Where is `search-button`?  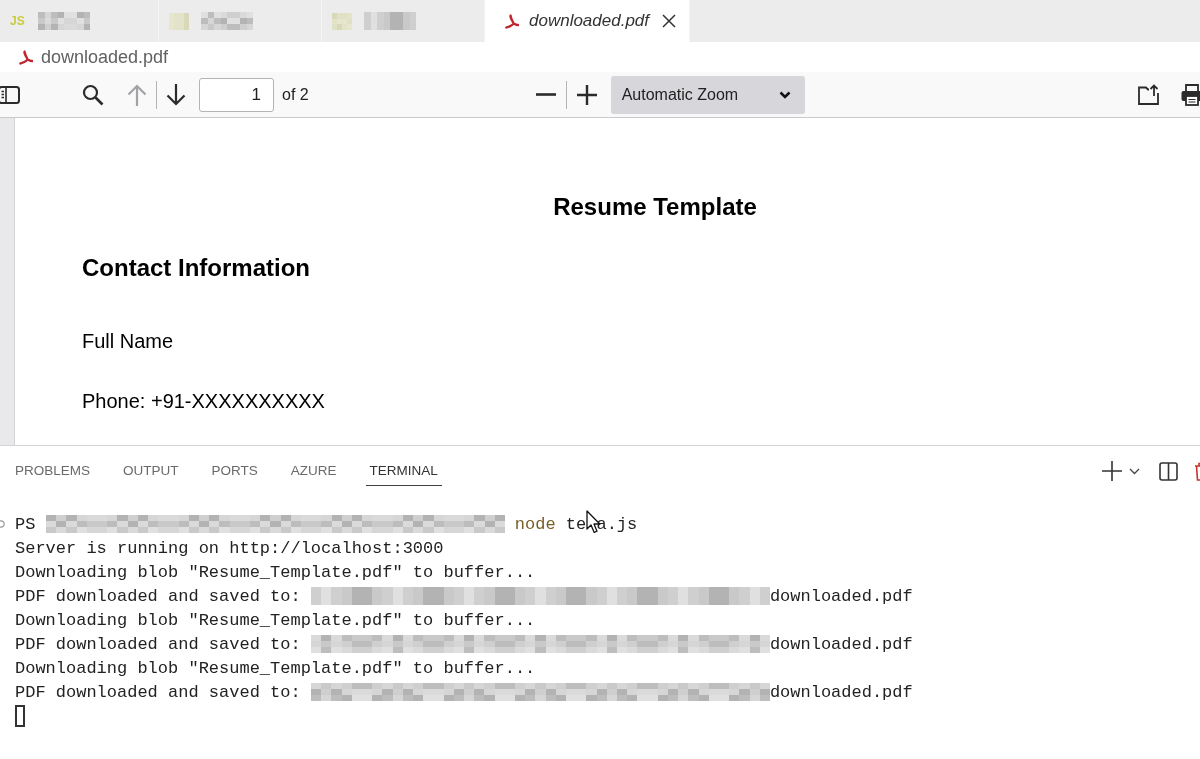 search-button is located at coordinates (93, 94).